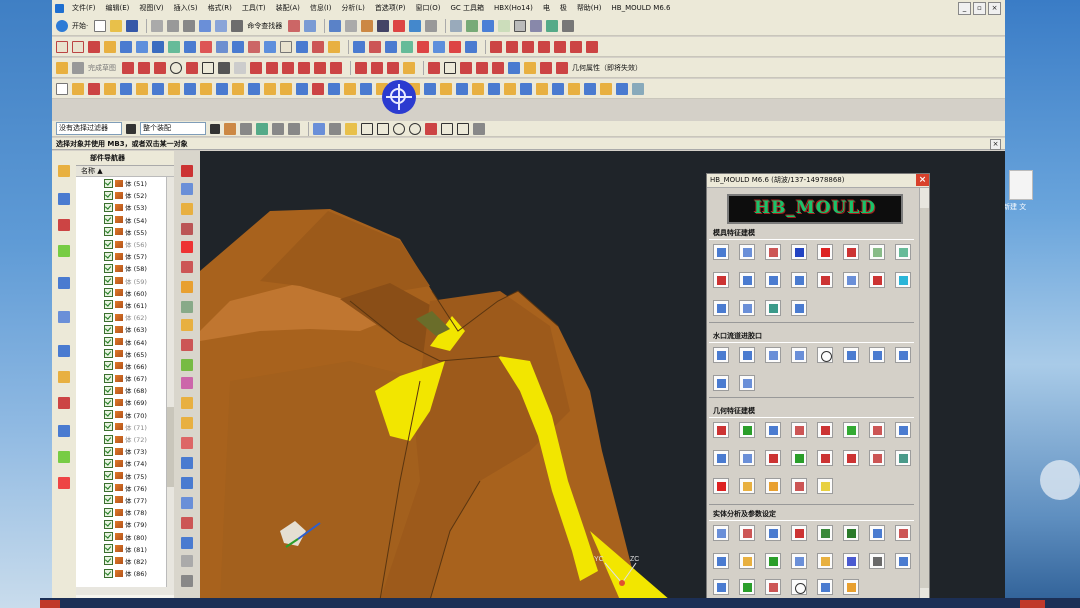 This screenshot has height=608, width=1080. Describe the element at coordinates (568, 25) in the screenshot. I see `zoom-icon` at that location.